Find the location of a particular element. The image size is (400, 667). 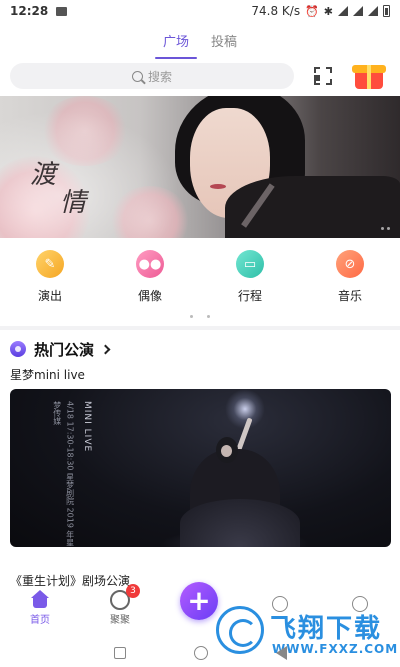

category-label: 演出 is located at coordinates (49, 296).